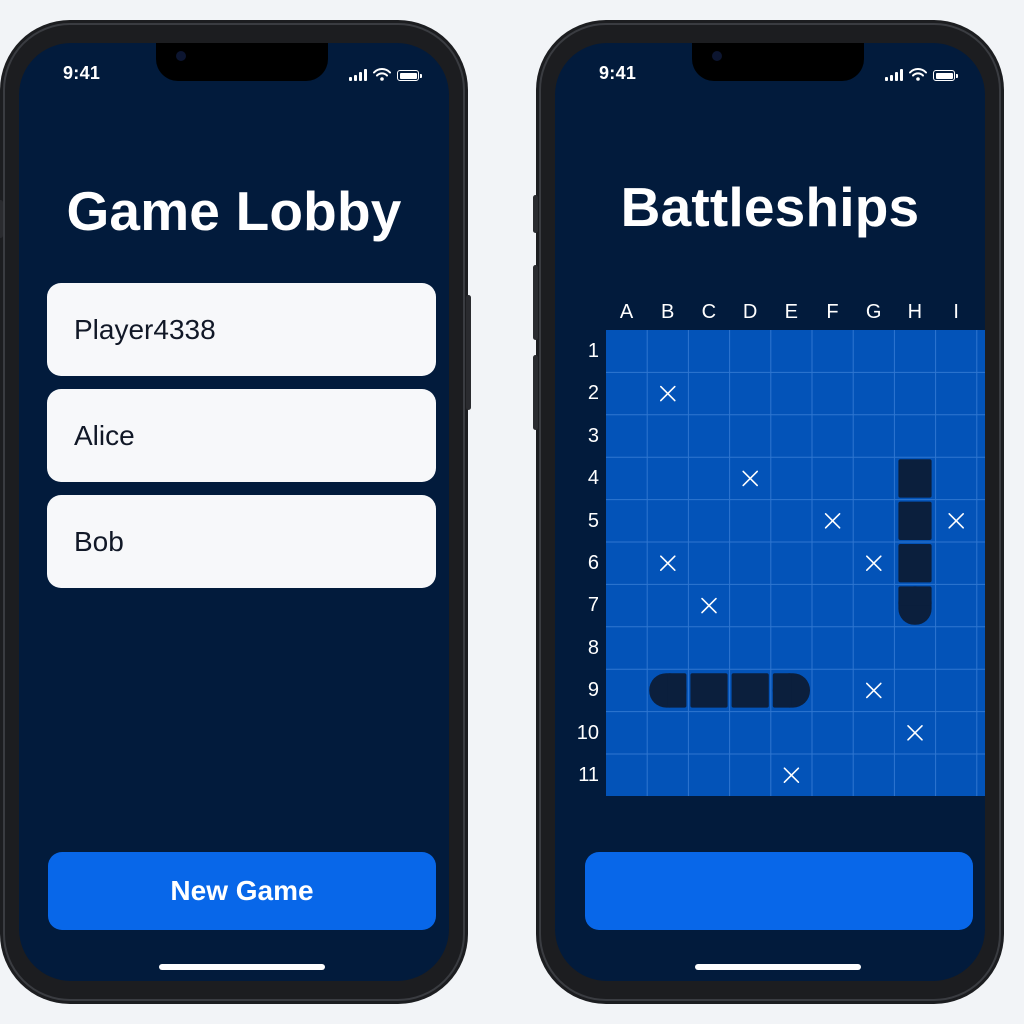 Image resolution: width=1024 pixels, height=1024 pixels. I want to click on column-label: E, so click(791, 312).